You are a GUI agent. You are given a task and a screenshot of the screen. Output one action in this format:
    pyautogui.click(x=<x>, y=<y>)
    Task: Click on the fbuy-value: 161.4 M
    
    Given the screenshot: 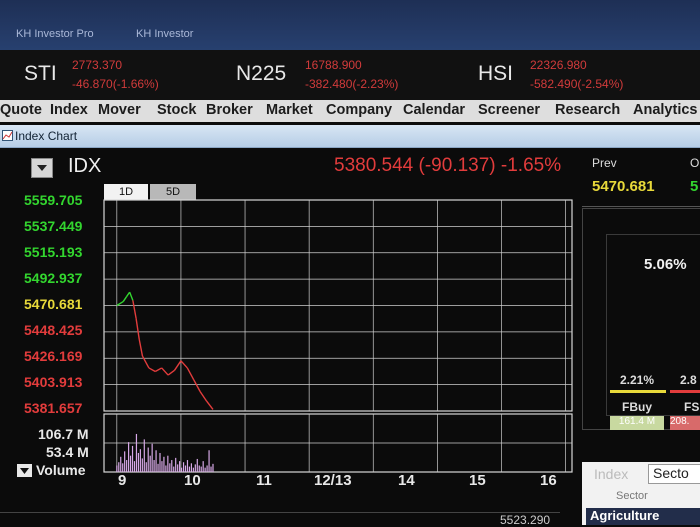 What is the action you would take?
    pyautogui.click(x=637, y=423)
    